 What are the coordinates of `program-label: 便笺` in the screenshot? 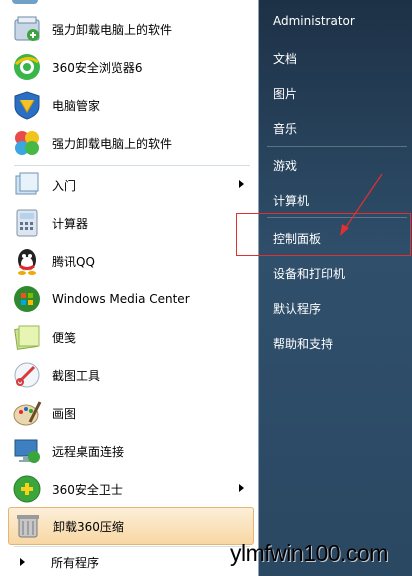 It's located at (64, 337).